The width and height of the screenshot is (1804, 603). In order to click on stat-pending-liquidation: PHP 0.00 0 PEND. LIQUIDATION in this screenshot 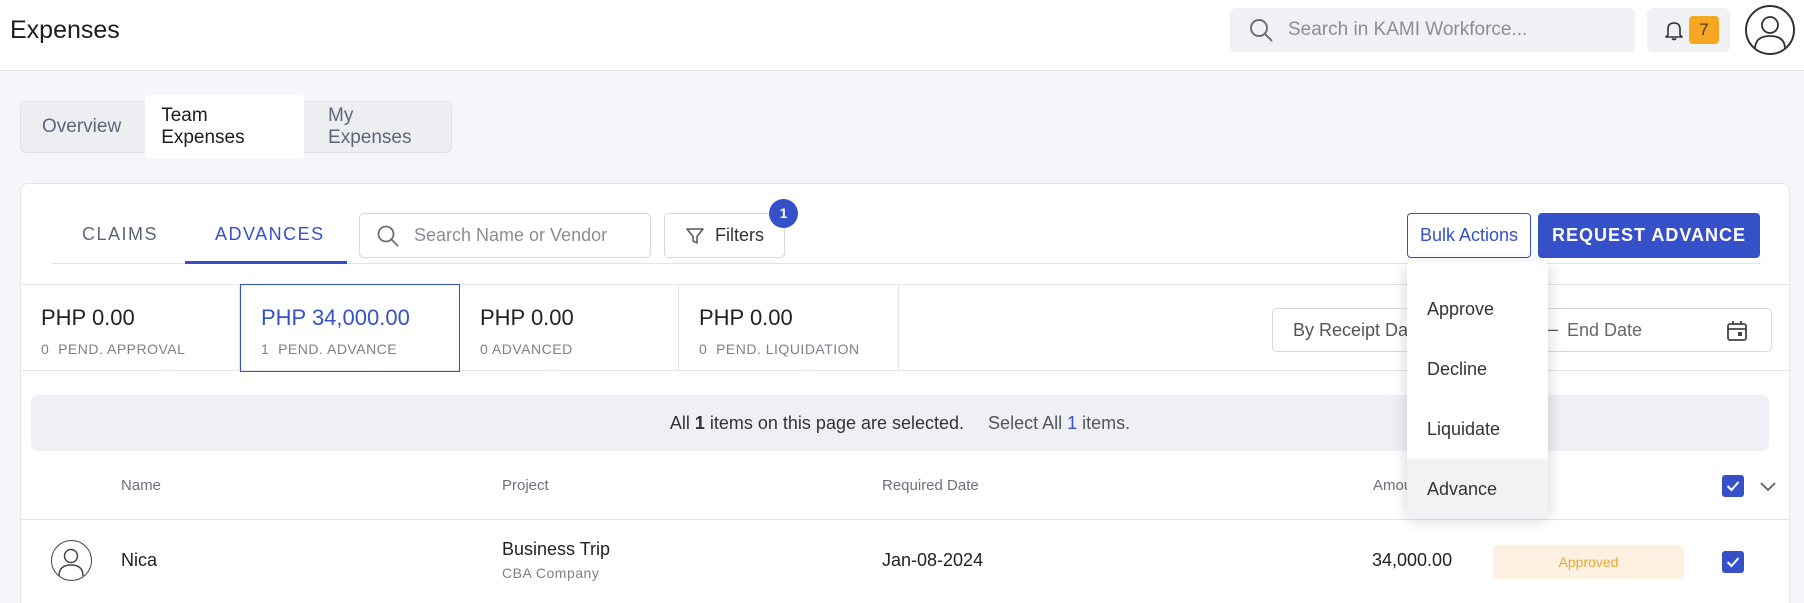, I will do `click(789, 328)`.